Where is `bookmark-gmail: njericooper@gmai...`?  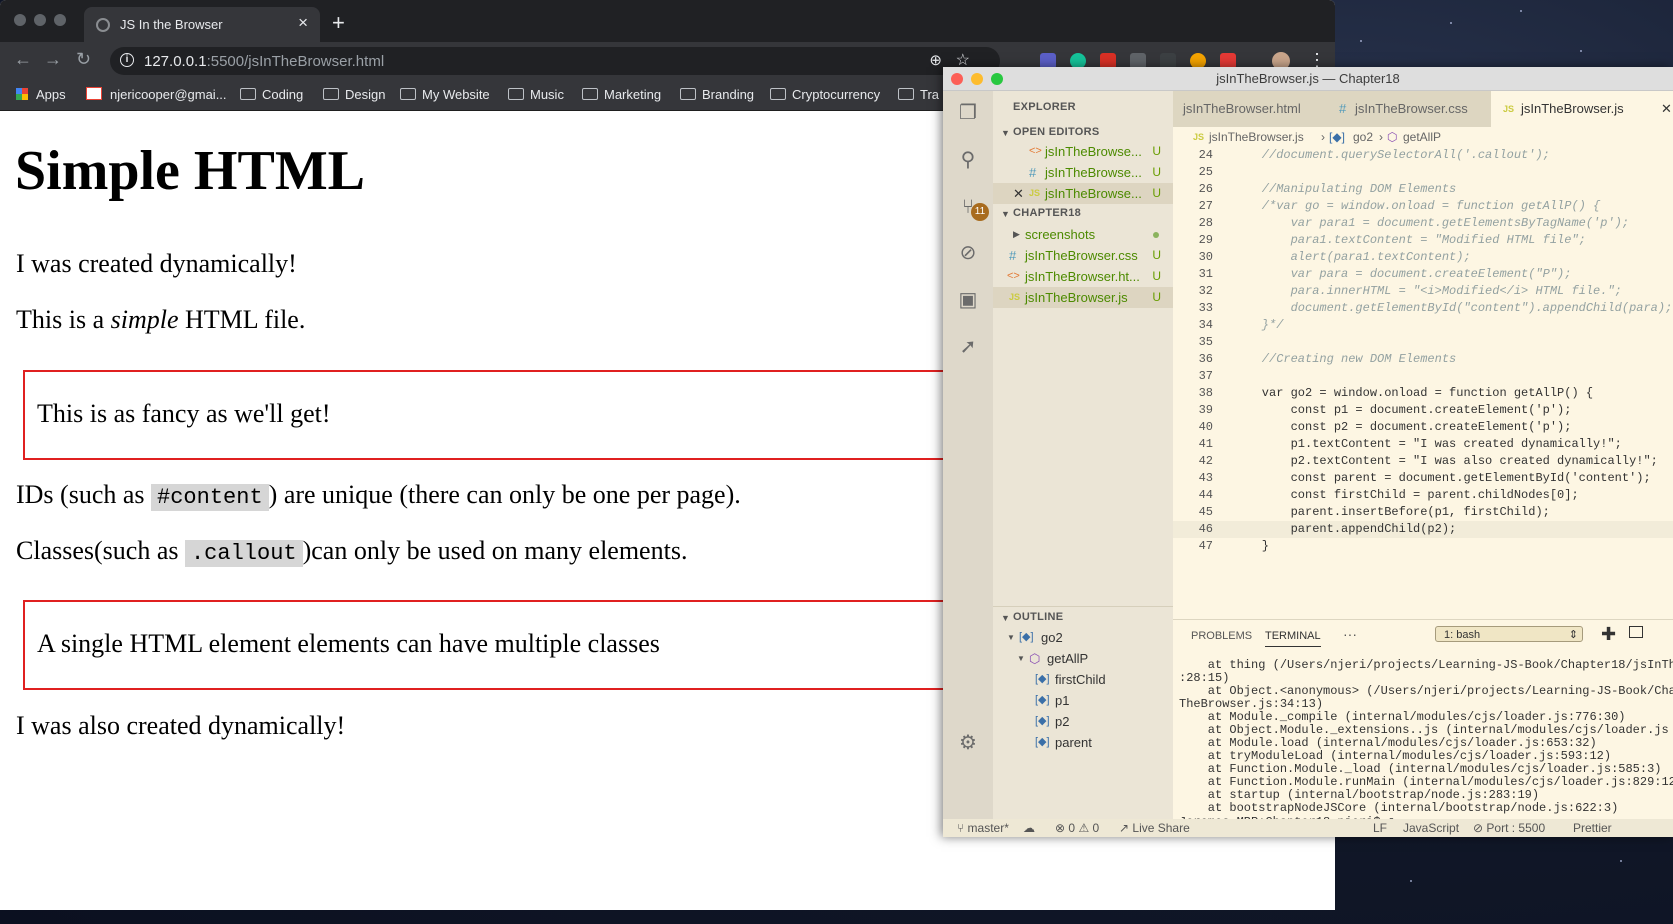 bookmark-gmail: njericooper@gmai... is located at coordinates (156, 94).